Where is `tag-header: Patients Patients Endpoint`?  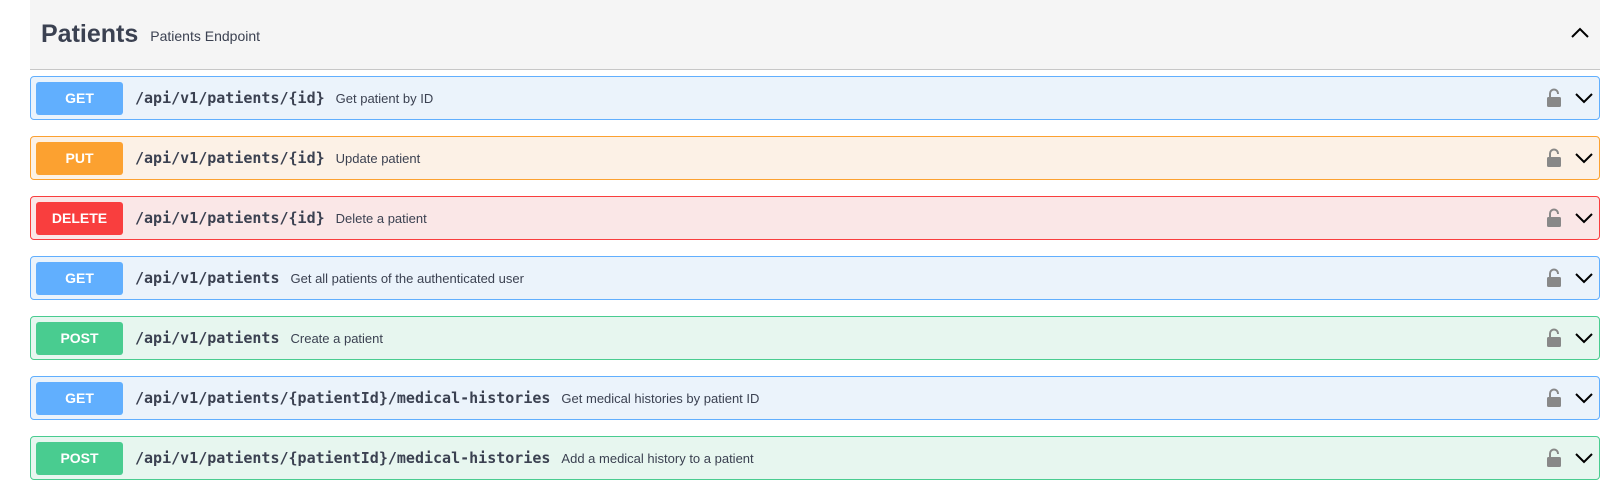 tag-header: Patients Patients Endpoint is located at coordinates (815, 35).